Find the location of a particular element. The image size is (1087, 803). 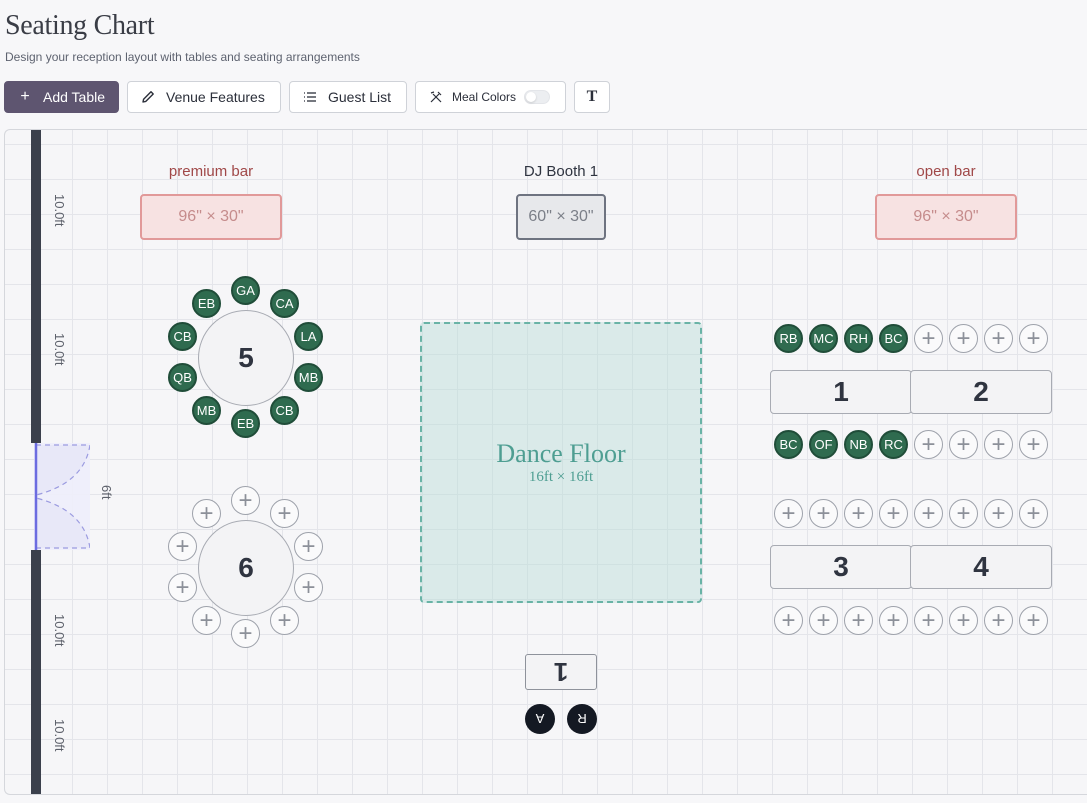

head-table: 1 is located at coordinates (561, 672).